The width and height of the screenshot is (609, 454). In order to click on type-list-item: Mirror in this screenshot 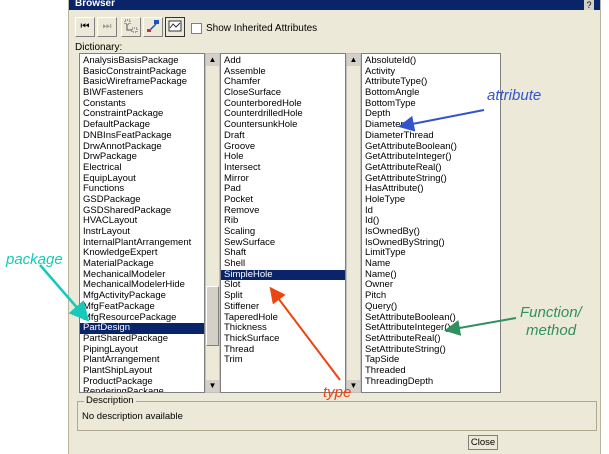, I will do `click(284, 179)`.